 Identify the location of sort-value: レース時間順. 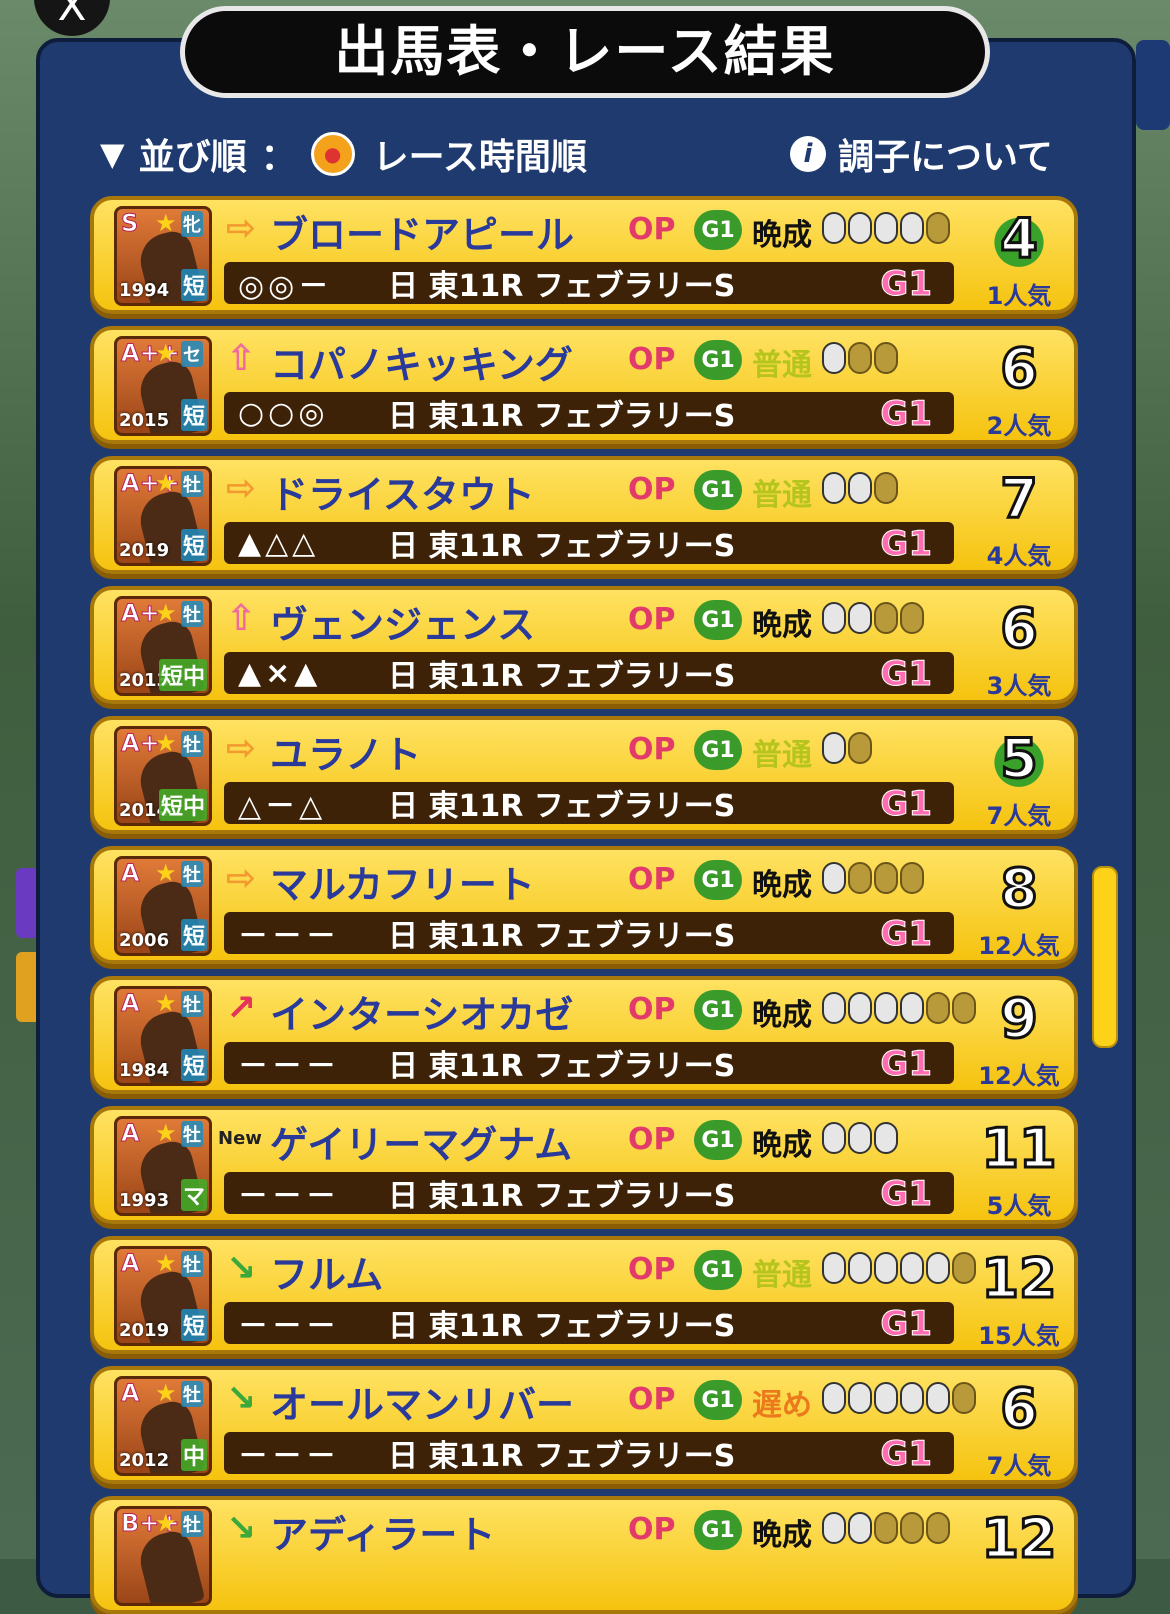
(479, 157).